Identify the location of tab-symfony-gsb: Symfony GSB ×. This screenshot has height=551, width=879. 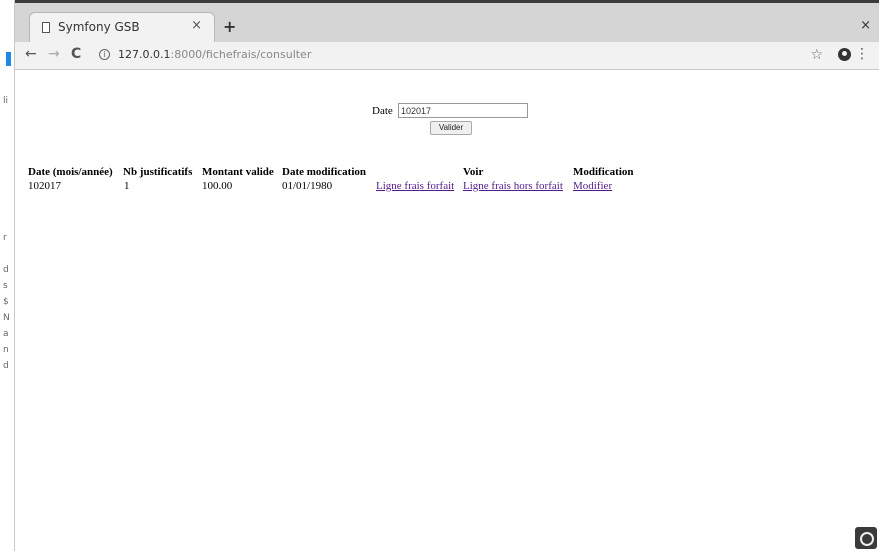
(122, 27).